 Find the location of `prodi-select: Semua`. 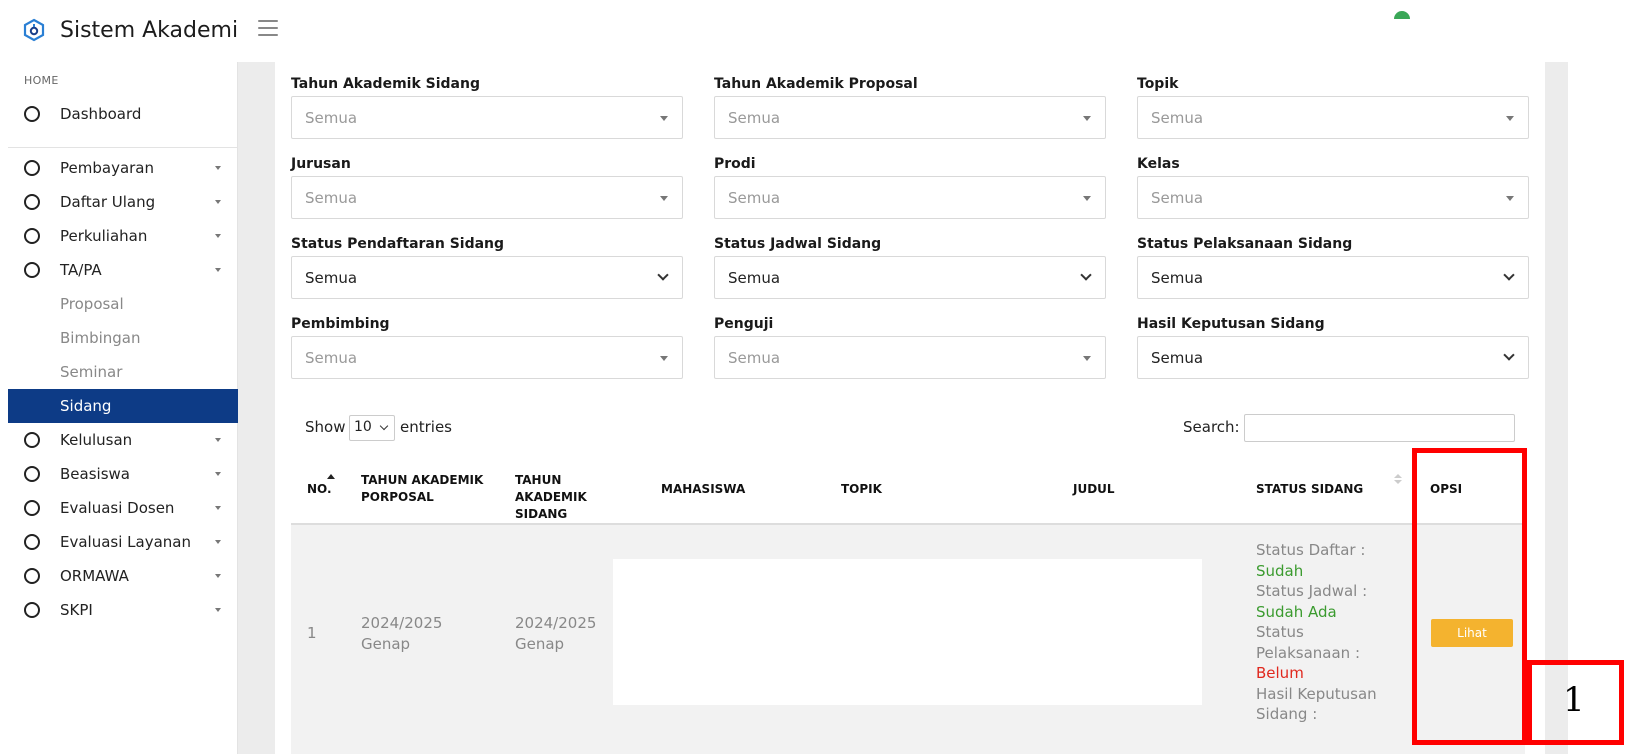

prodi-select: Semua is located at coordinates (910, 197).